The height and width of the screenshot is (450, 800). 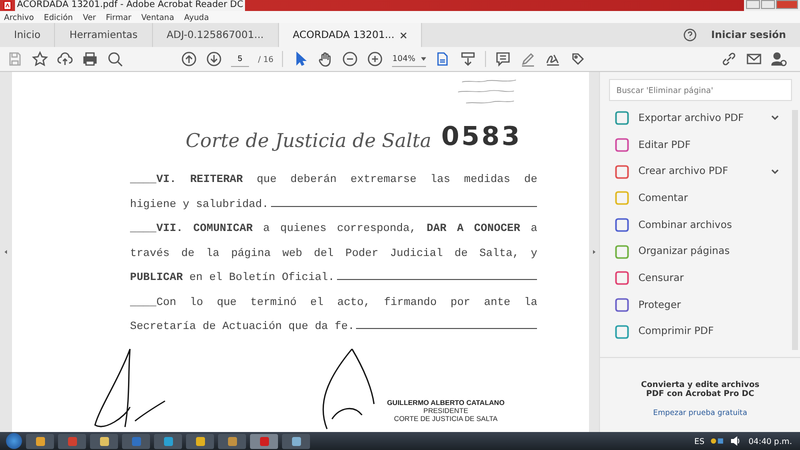 I want to click on menu-item: Edición, so click(x=58, y=17).